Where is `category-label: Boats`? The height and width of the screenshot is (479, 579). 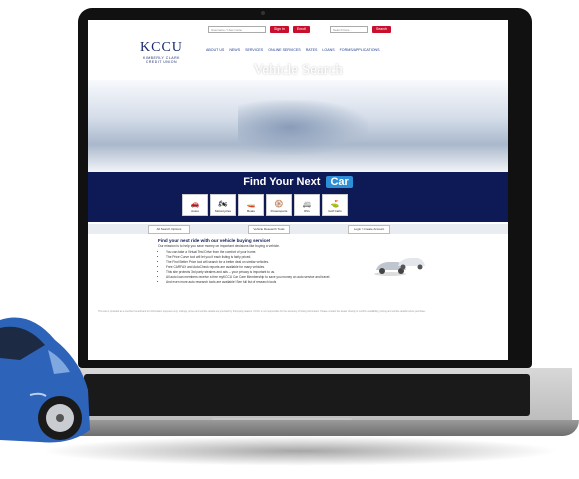 category-label: Boats is located at coordinates (251, 211).